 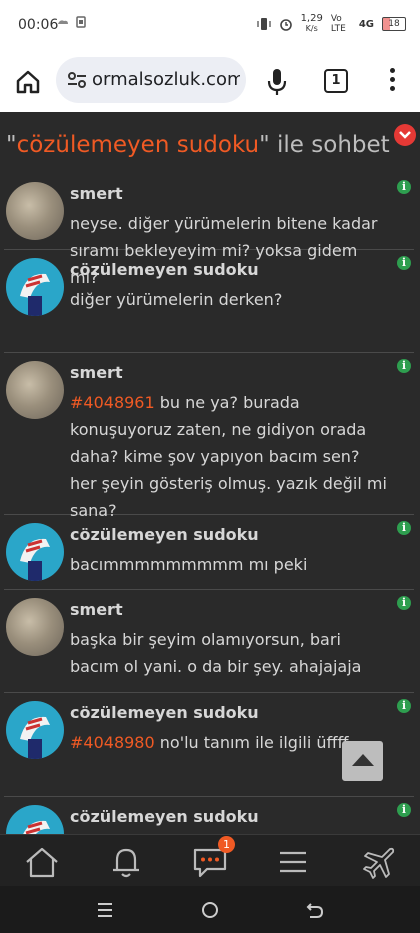 I want to click on title-username: cözülemeyen sudoku, so click(x=138, y=145).